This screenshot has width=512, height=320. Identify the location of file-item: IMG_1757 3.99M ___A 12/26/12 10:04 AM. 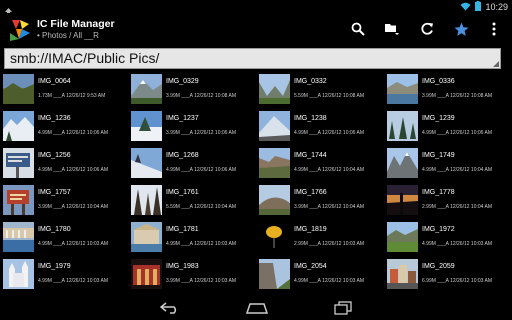
(62, 200).